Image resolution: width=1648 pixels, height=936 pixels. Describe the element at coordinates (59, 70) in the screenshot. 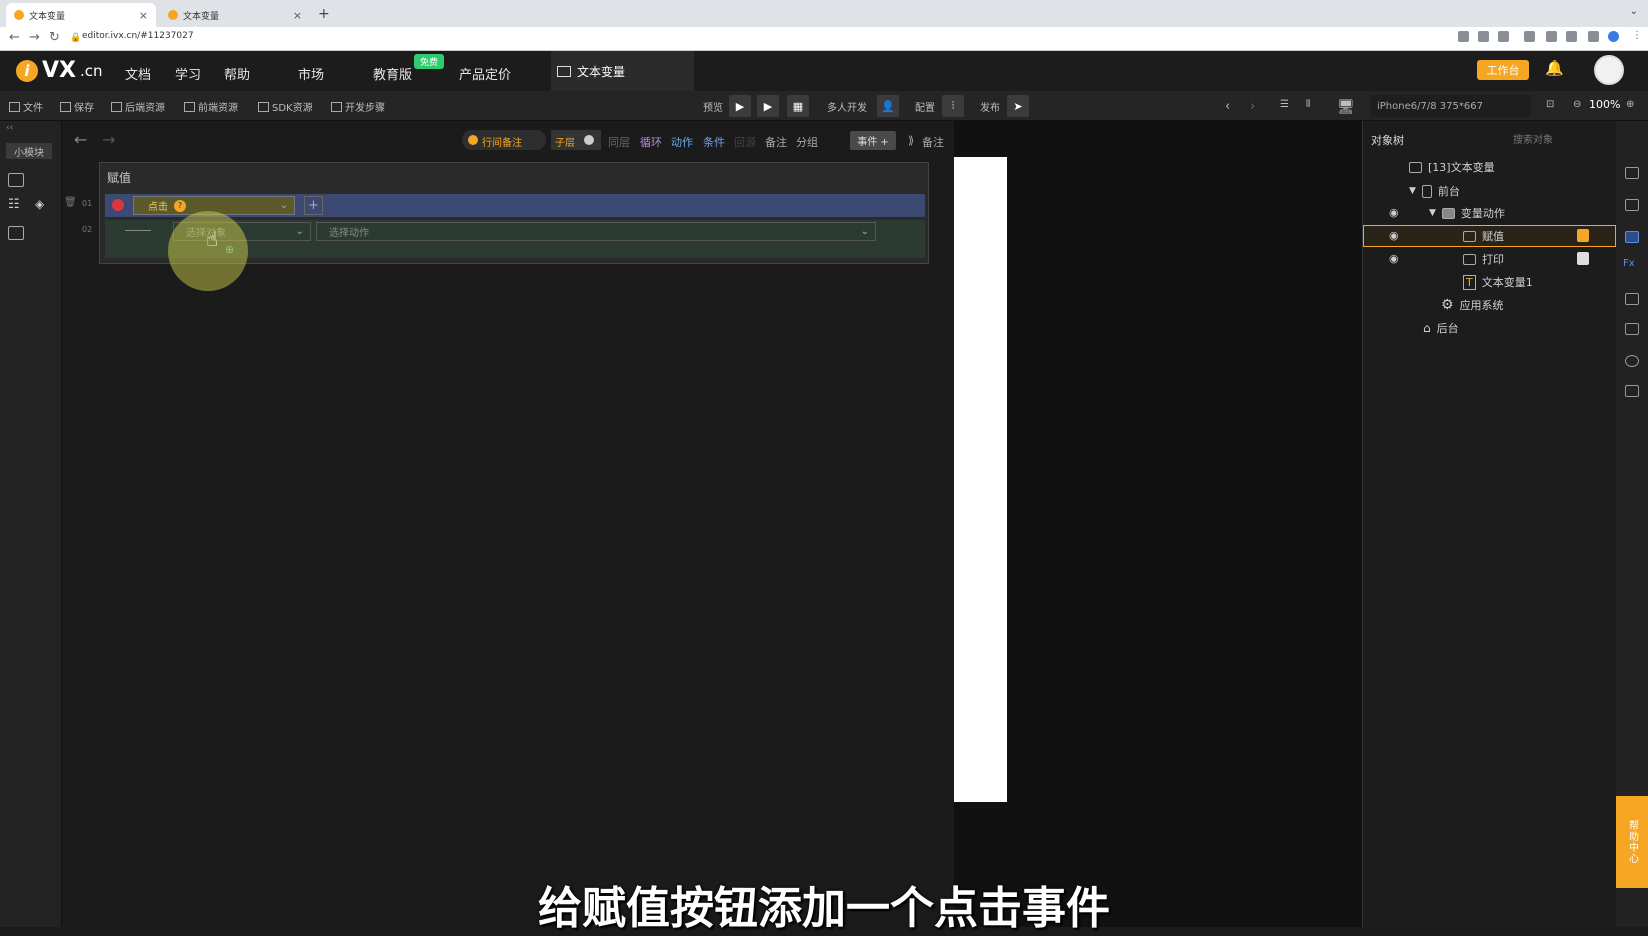

I see `ivx-logo: i VX .cn` at that location.